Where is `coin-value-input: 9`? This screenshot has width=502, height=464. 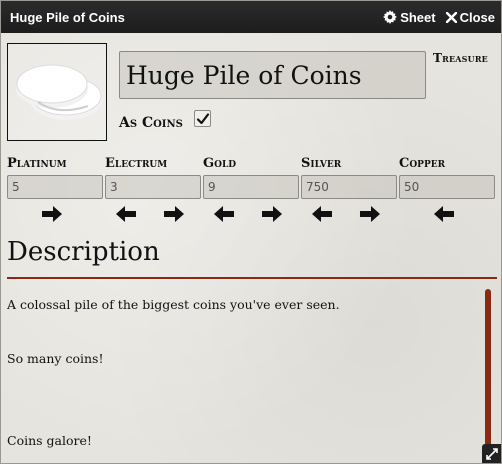 coin-value-input: 9 is located at coordinates (251, 187).